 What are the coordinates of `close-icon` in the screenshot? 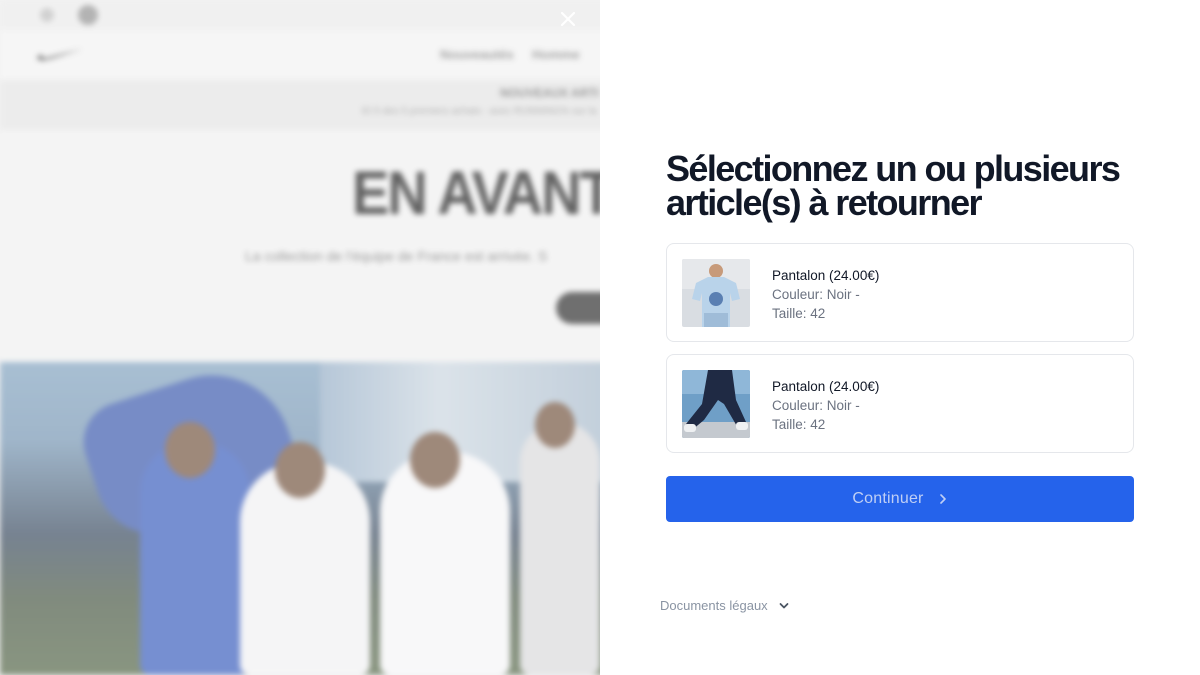 It's located at (568, 19).